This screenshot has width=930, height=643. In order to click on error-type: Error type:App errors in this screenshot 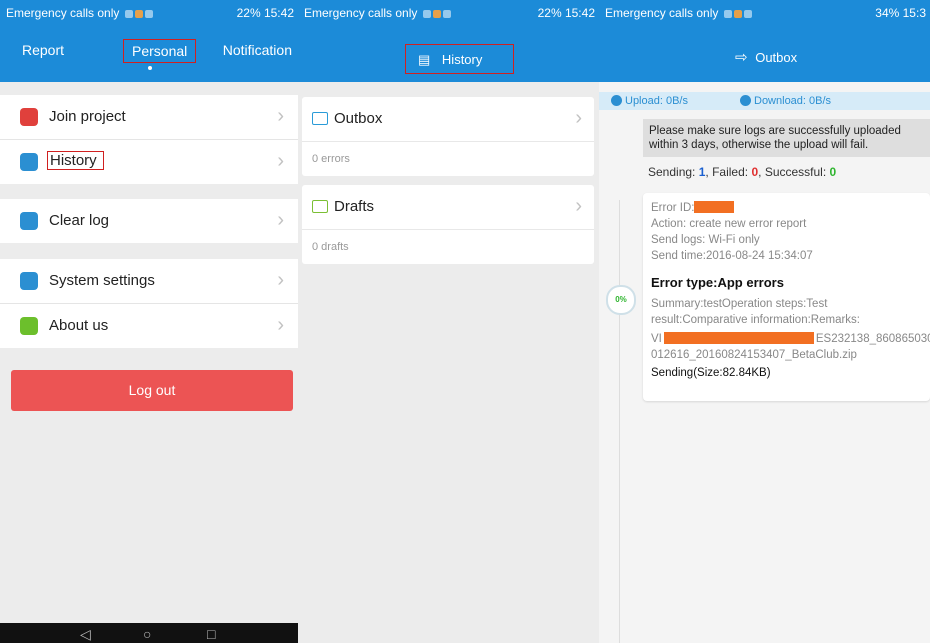, I will do `click(717, 282)`.